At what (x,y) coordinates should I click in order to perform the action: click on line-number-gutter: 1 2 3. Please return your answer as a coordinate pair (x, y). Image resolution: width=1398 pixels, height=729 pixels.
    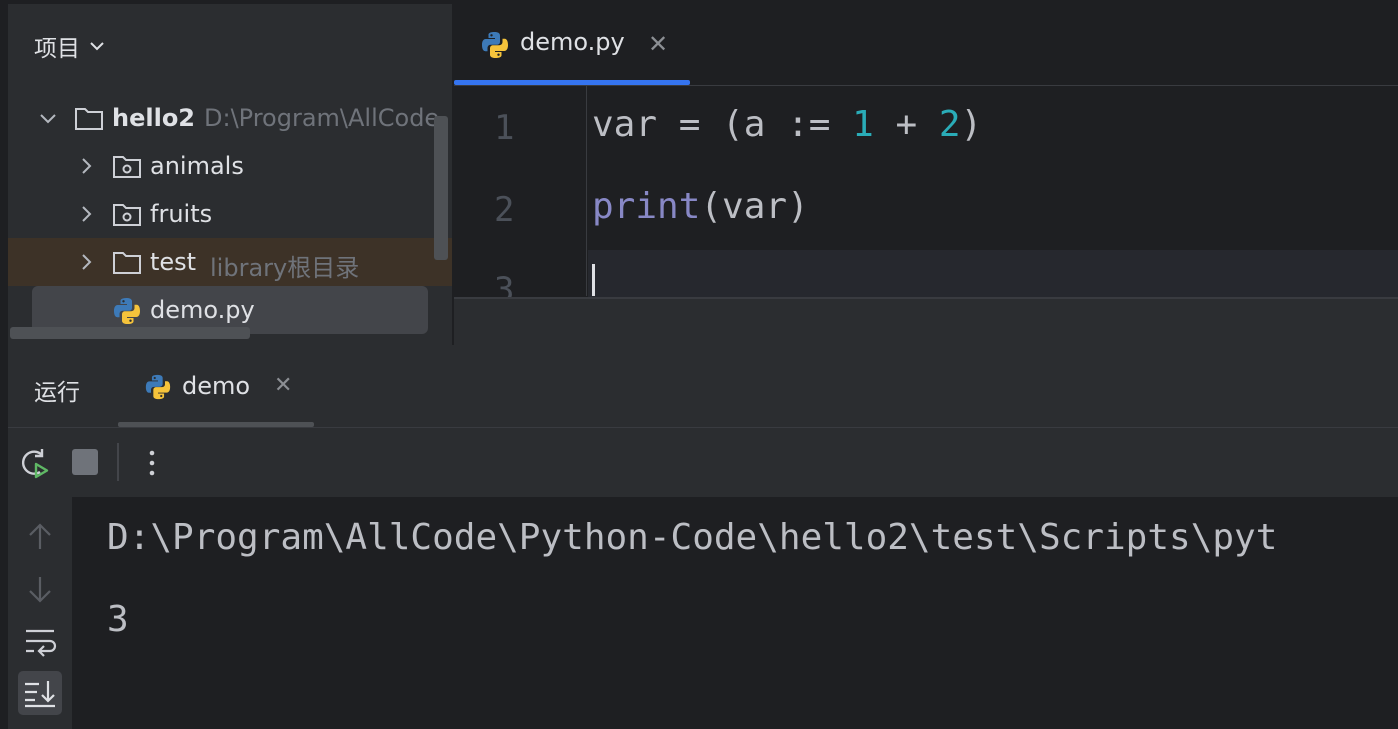
    Looking at the image, I should click on (521, 198).